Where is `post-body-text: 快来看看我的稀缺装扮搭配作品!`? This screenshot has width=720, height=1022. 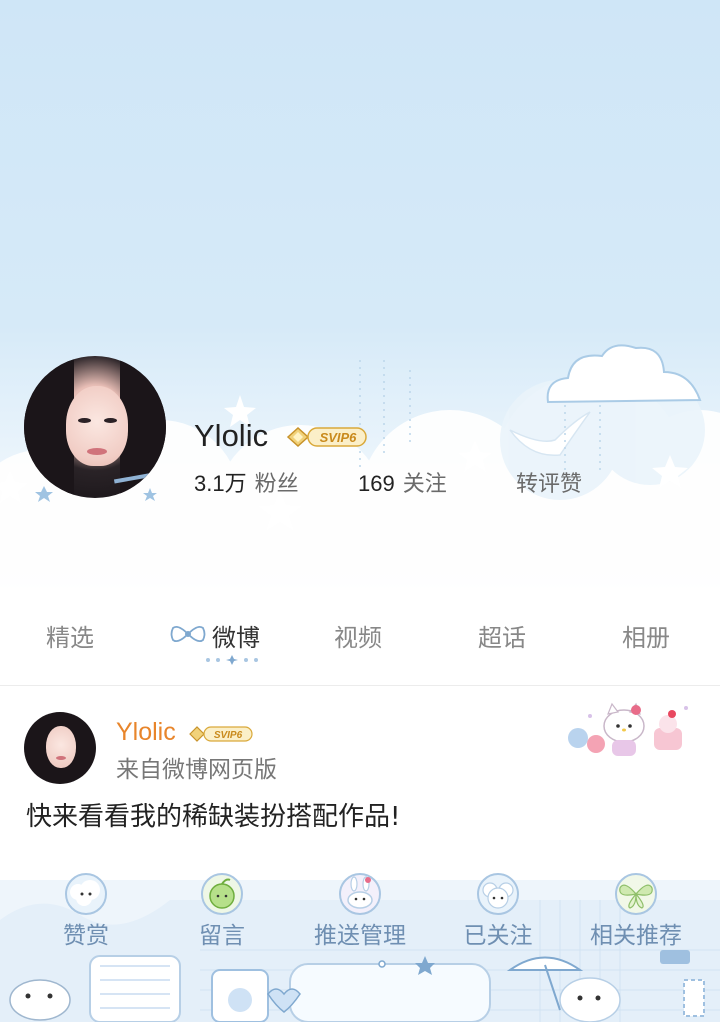
post-body-text: 快来看看我的稀缺装扮搭配作品! is located at coordinates (213, 817).